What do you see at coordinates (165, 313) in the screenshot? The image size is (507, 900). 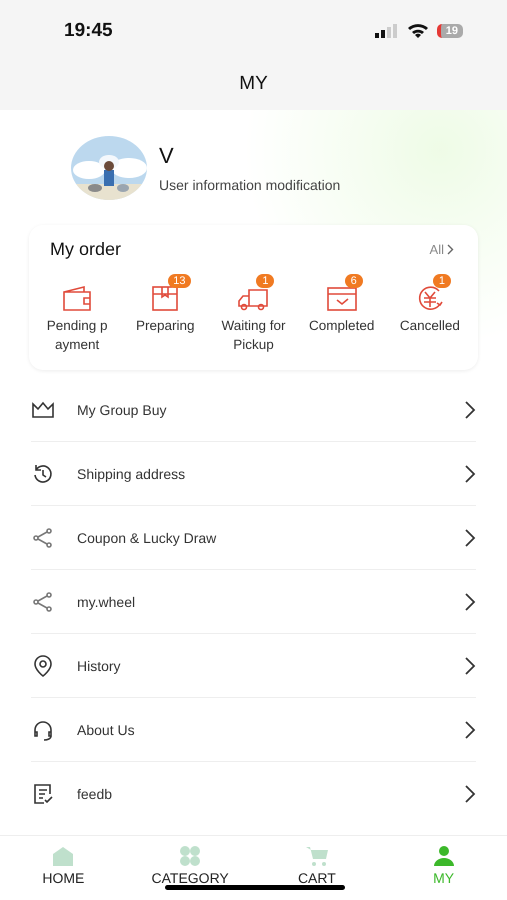 I see `order-status-button: 13 Preparing` at bounding box center [165, 313].